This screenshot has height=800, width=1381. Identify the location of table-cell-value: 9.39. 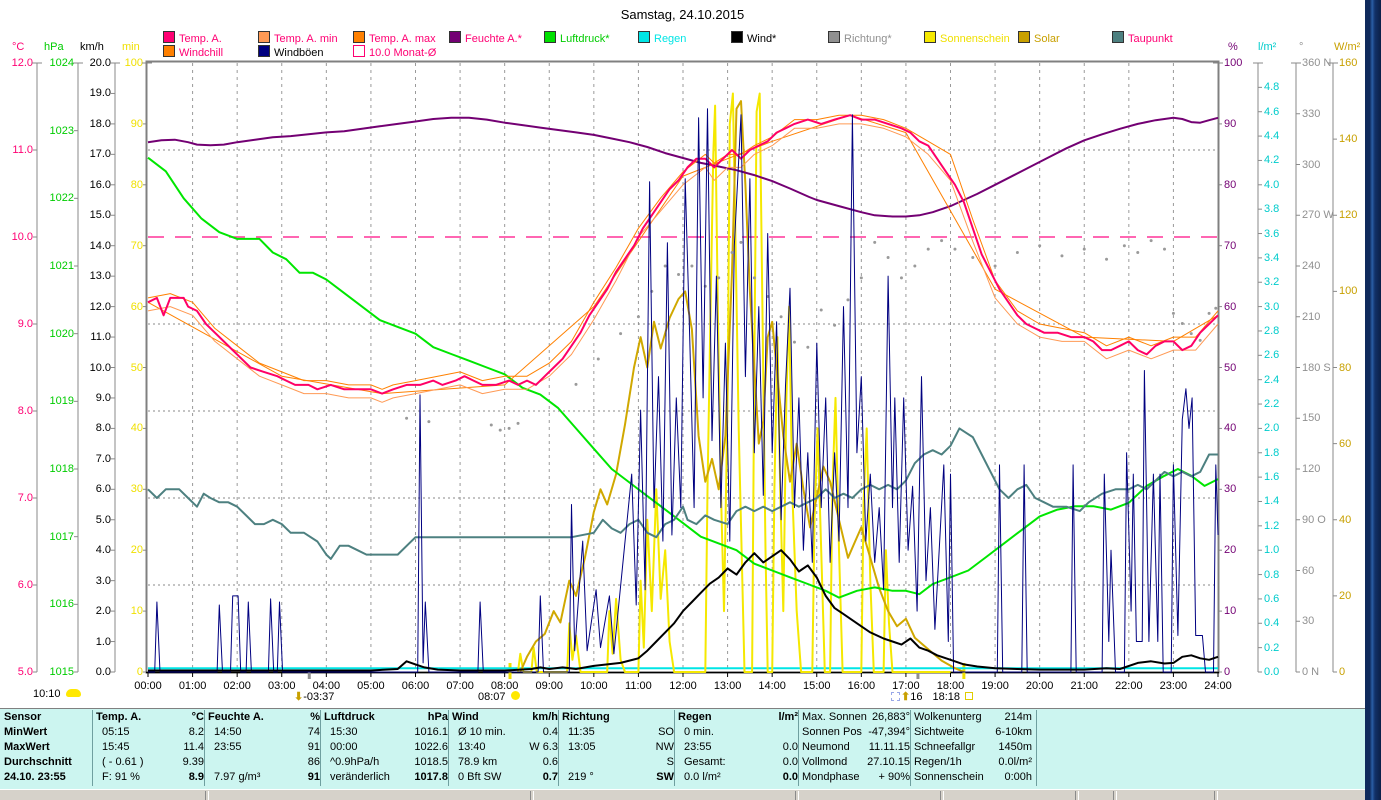
(193, 762).